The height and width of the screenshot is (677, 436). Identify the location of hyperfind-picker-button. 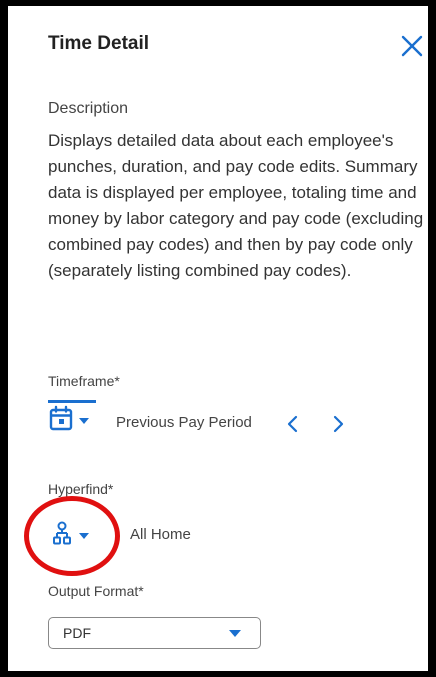
(83, 535).